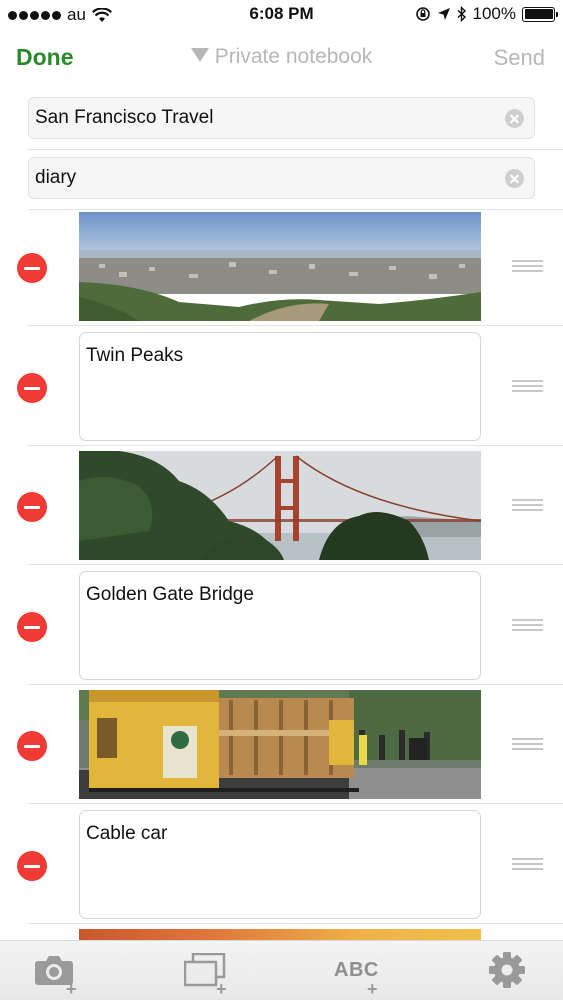 This screenshot has height=1000, width=563. Describe the element at coordinates (127, 833) in the screenshot. I see `text-note-label: Cable car` at that location.